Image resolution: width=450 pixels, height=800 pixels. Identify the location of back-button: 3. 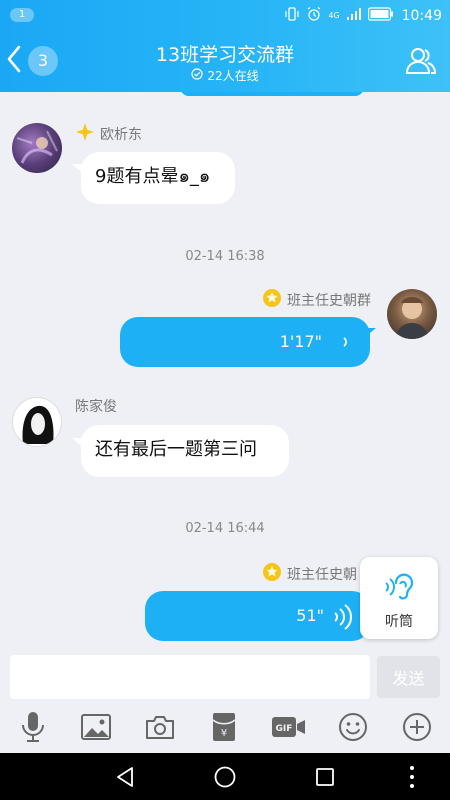
(36, 61).